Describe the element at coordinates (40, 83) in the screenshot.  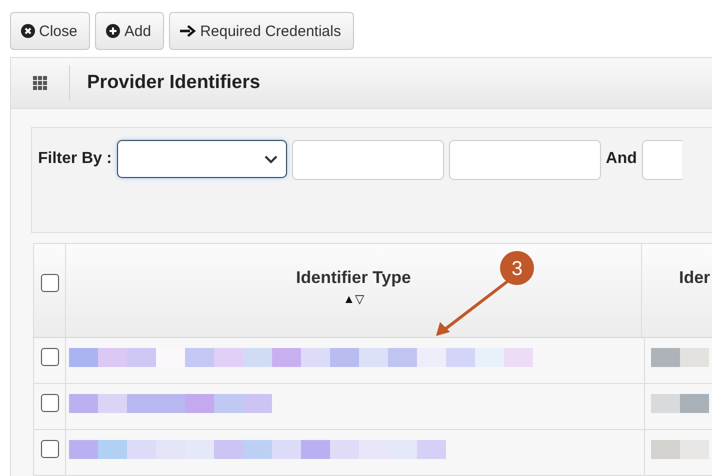
I see `grid-icon` at that location.